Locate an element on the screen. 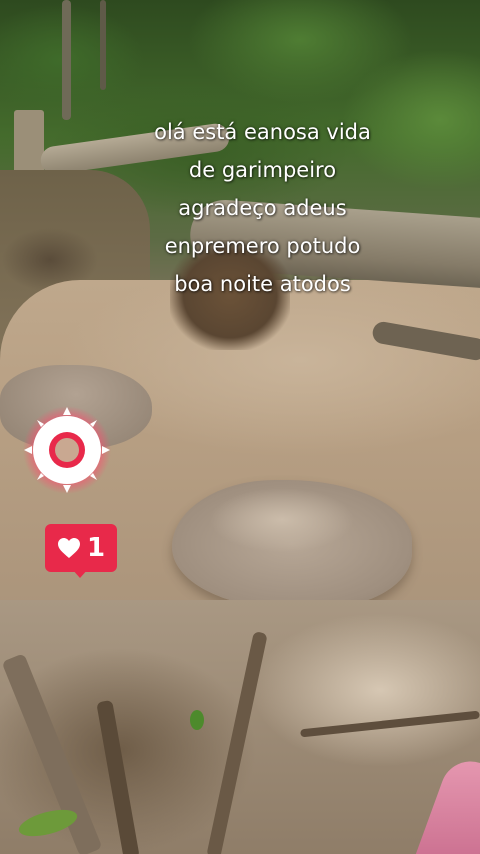  like-count: 1 is located at coordinates (96, 548).